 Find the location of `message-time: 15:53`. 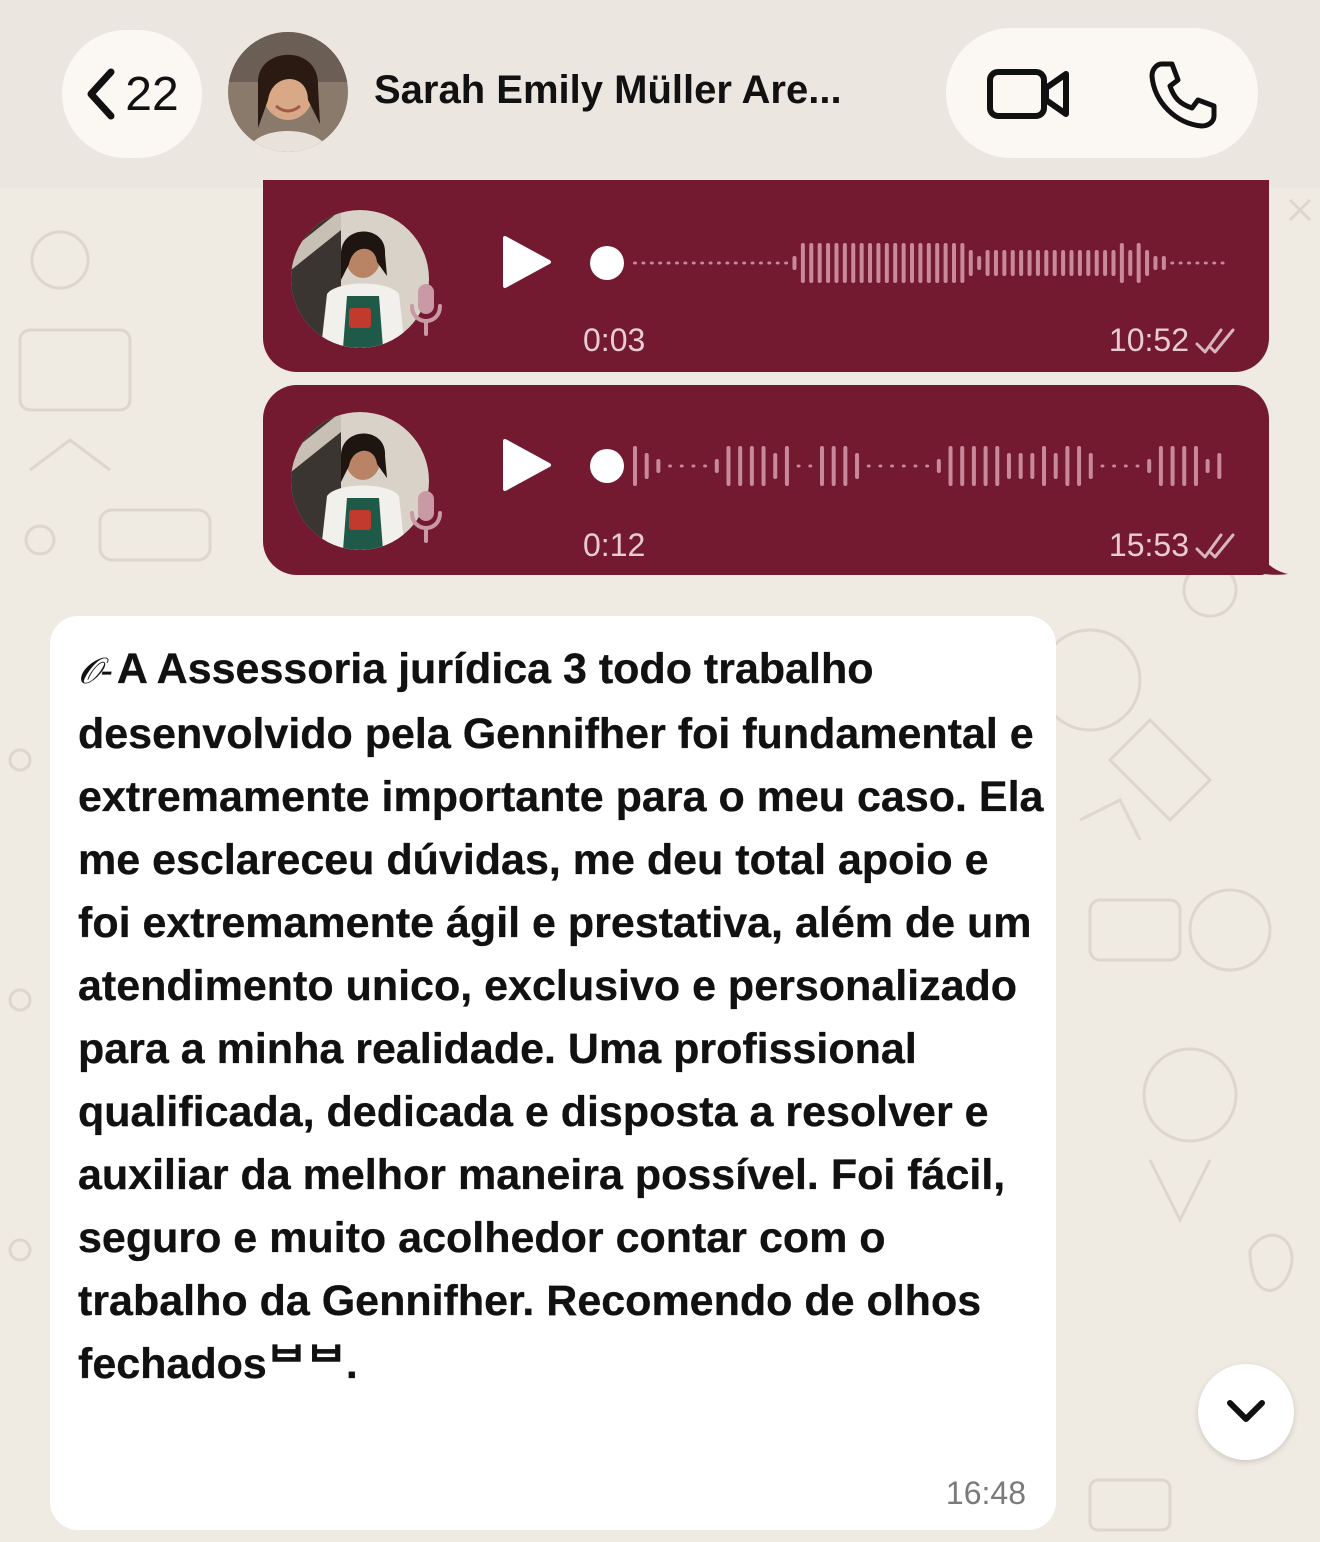

message-time: 15:53 is located at coordinates (1148, 545).